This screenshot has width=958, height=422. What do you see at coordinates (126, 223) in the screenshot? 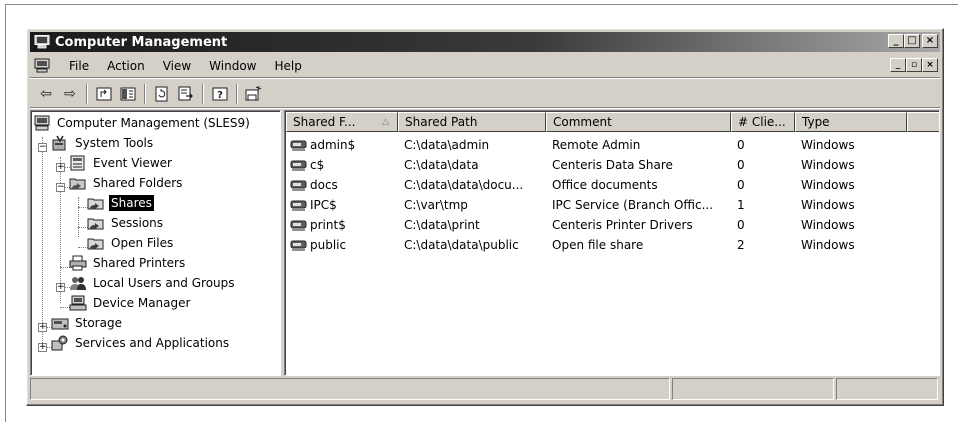
I see `tree-item-sessions: Sessions` at bounding box center [126, 223].